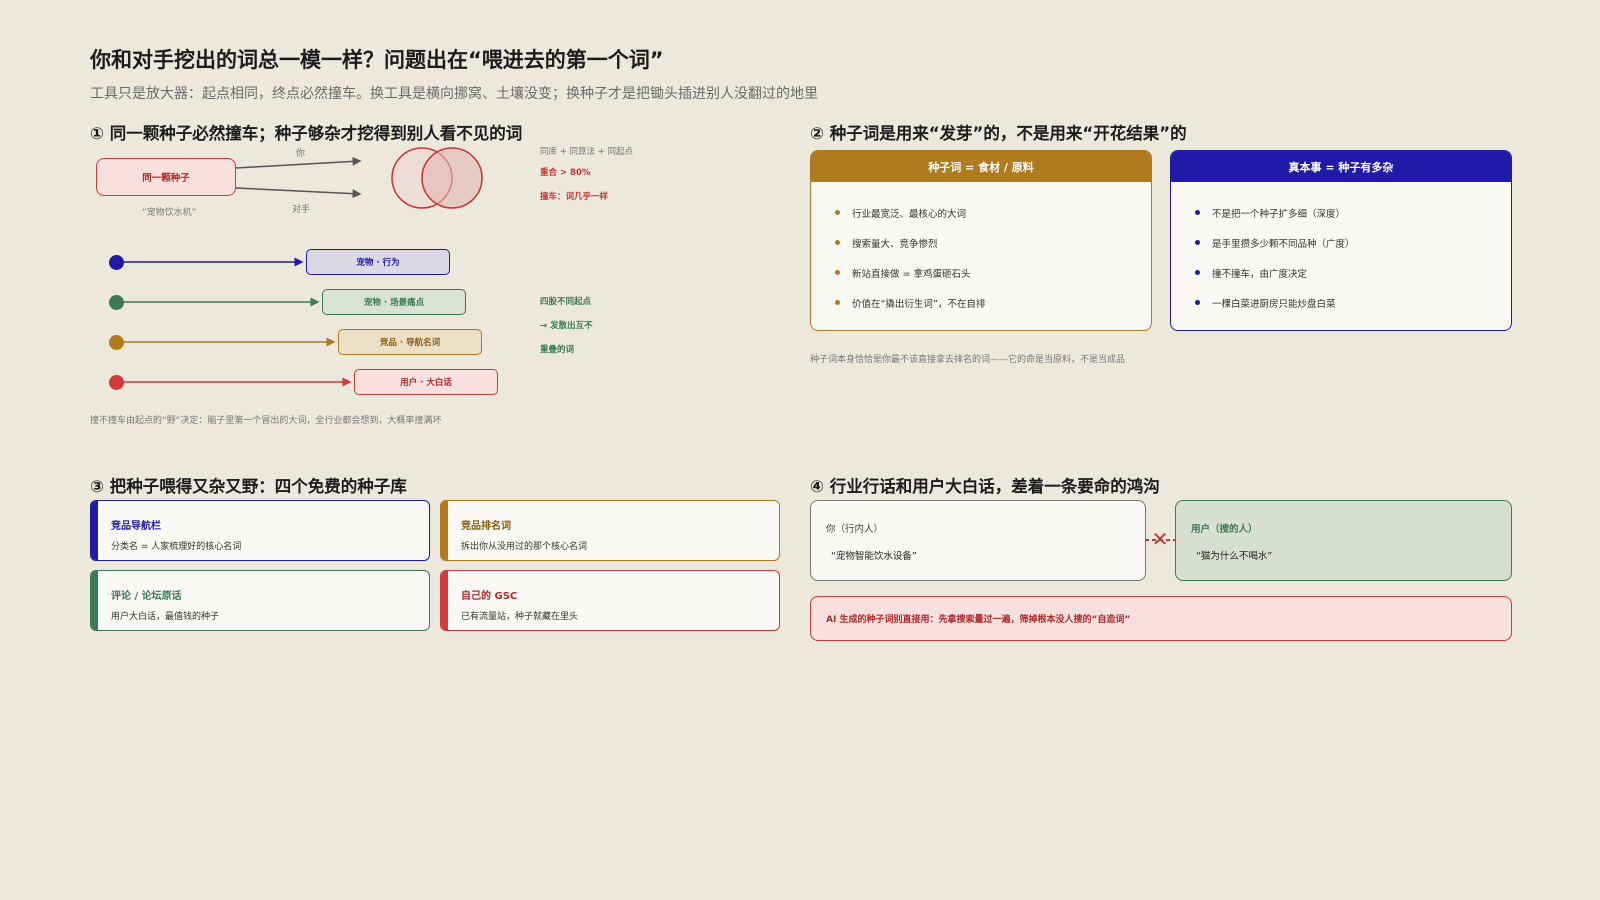  What do you see at coordinates (565, 173) in the screenshot?
I see `overlap-label: 重合 > 80%` at bounding box center [565, 173].